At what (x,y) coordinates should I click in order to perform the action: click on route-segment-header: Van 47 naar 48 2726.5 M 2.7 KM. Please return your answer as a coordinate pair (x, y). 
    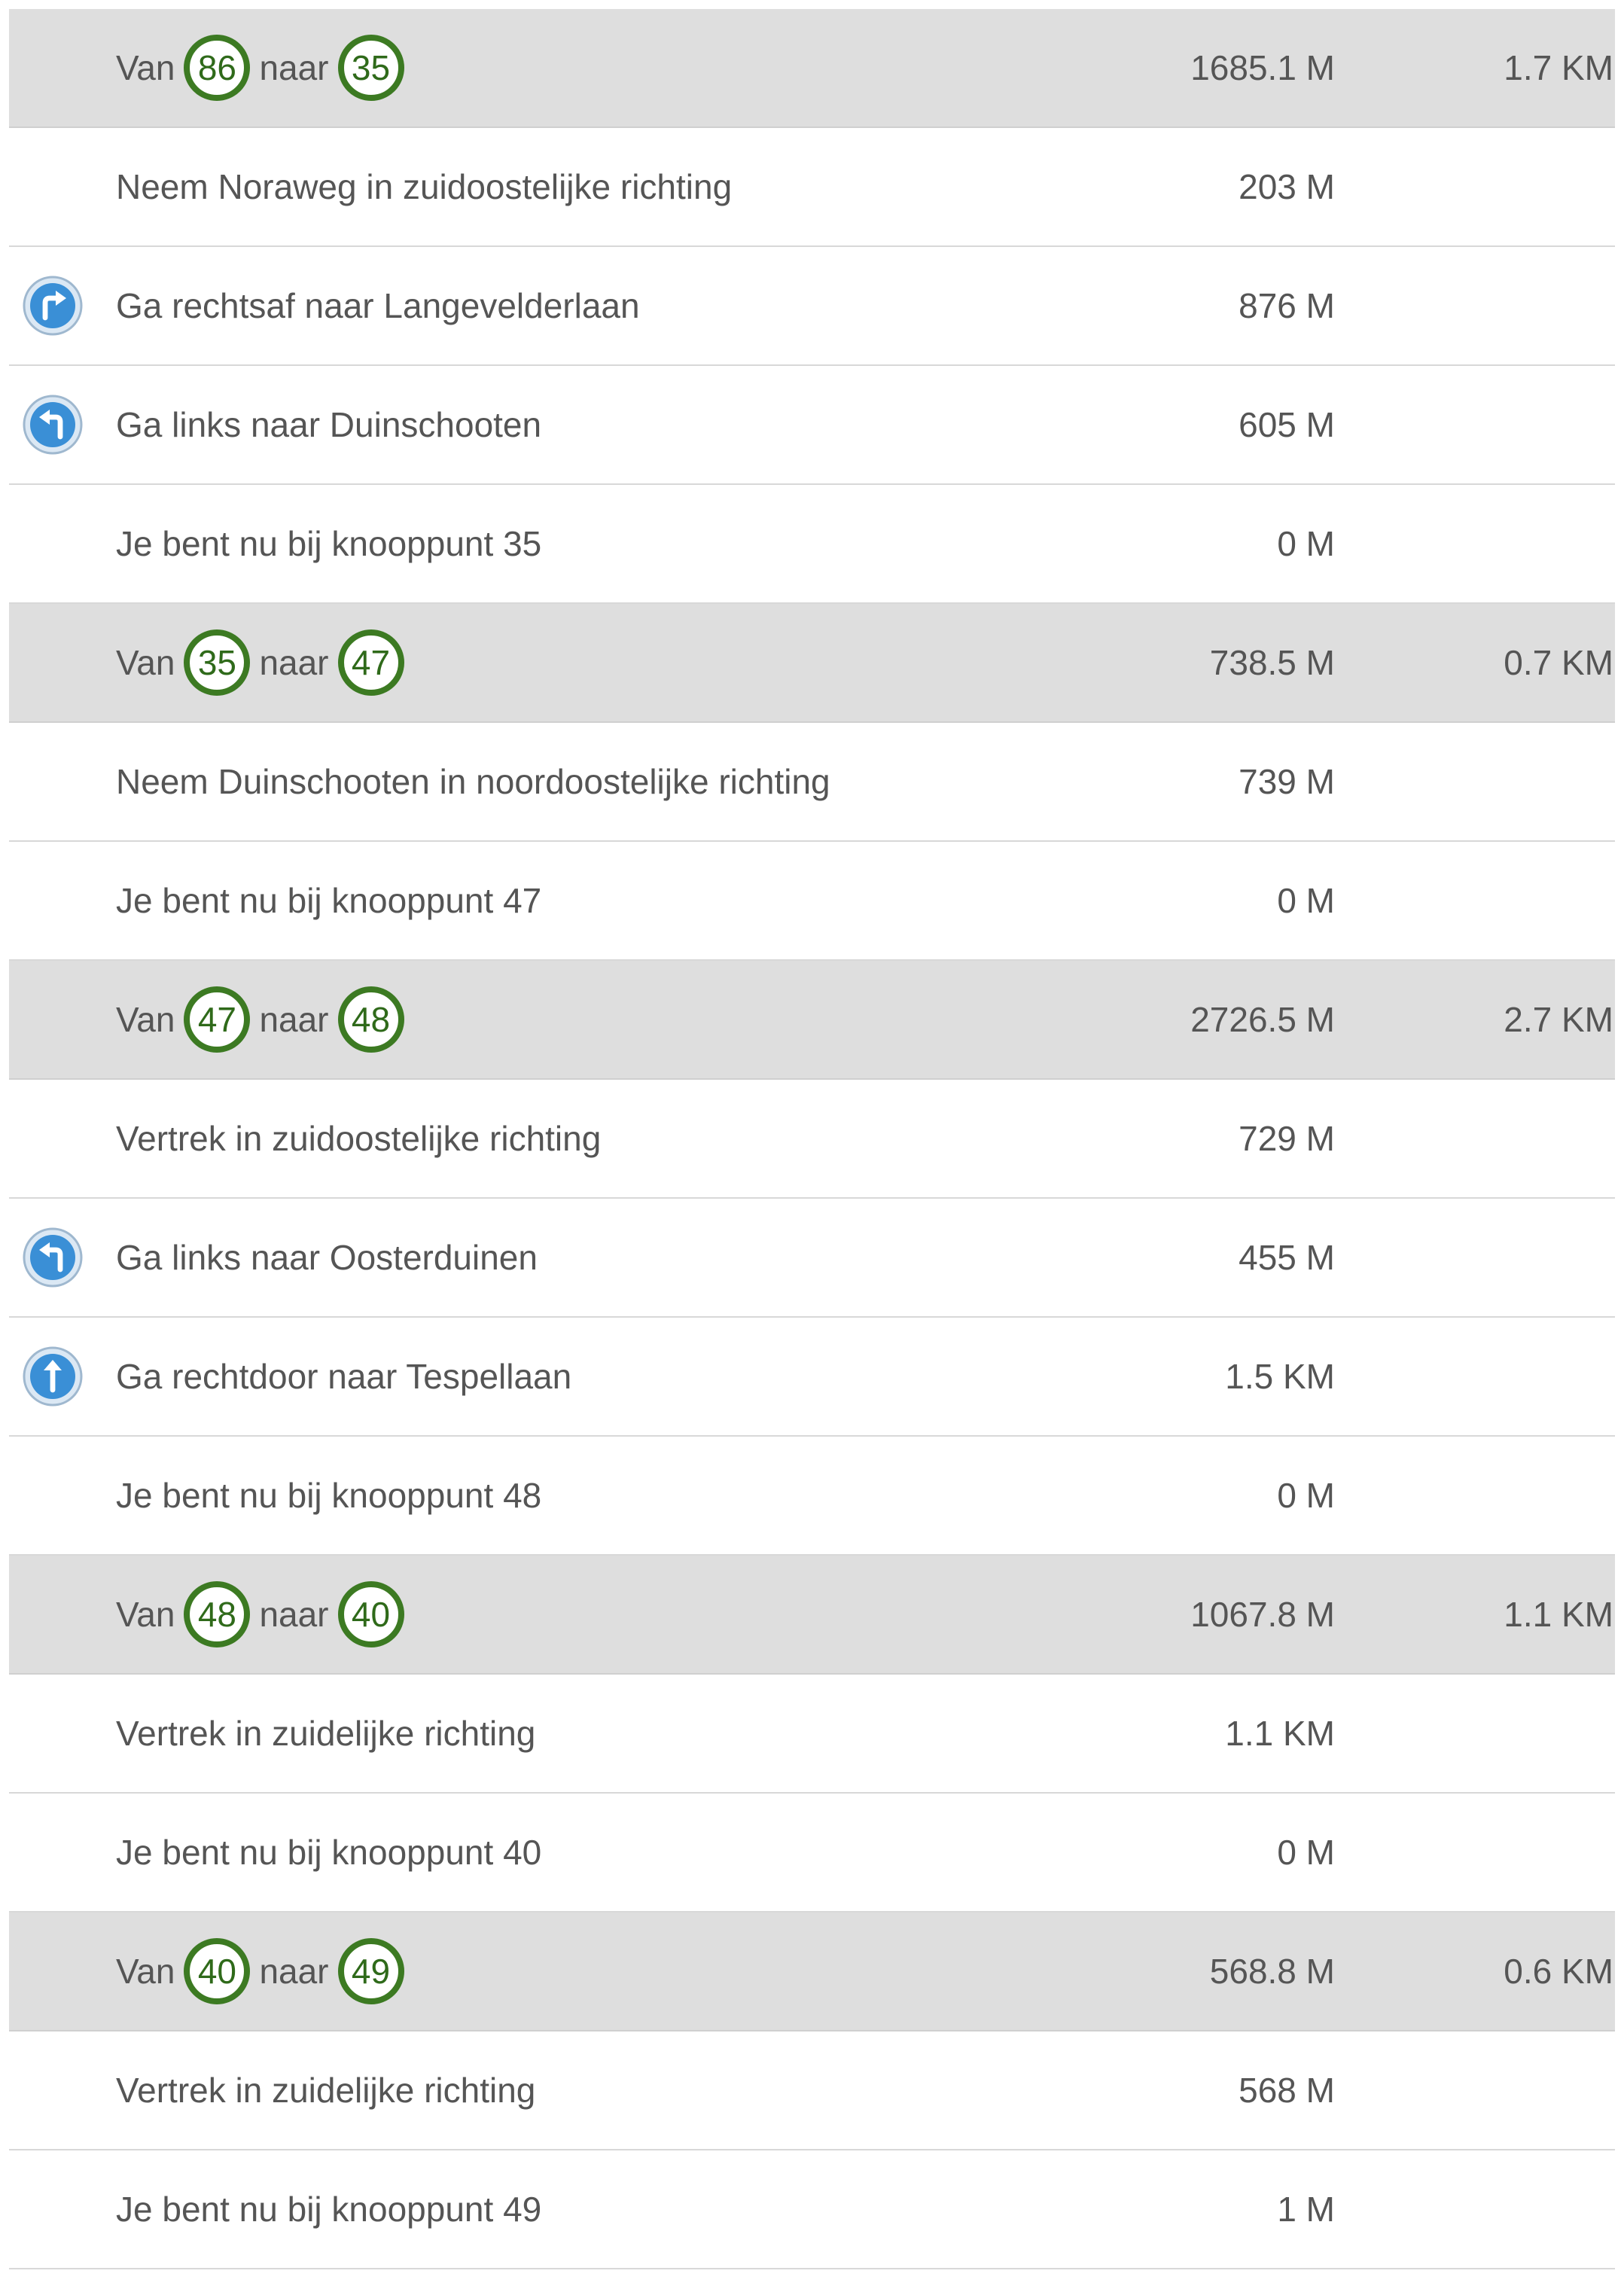
    Looking at the image, I should click on (812, 1021).